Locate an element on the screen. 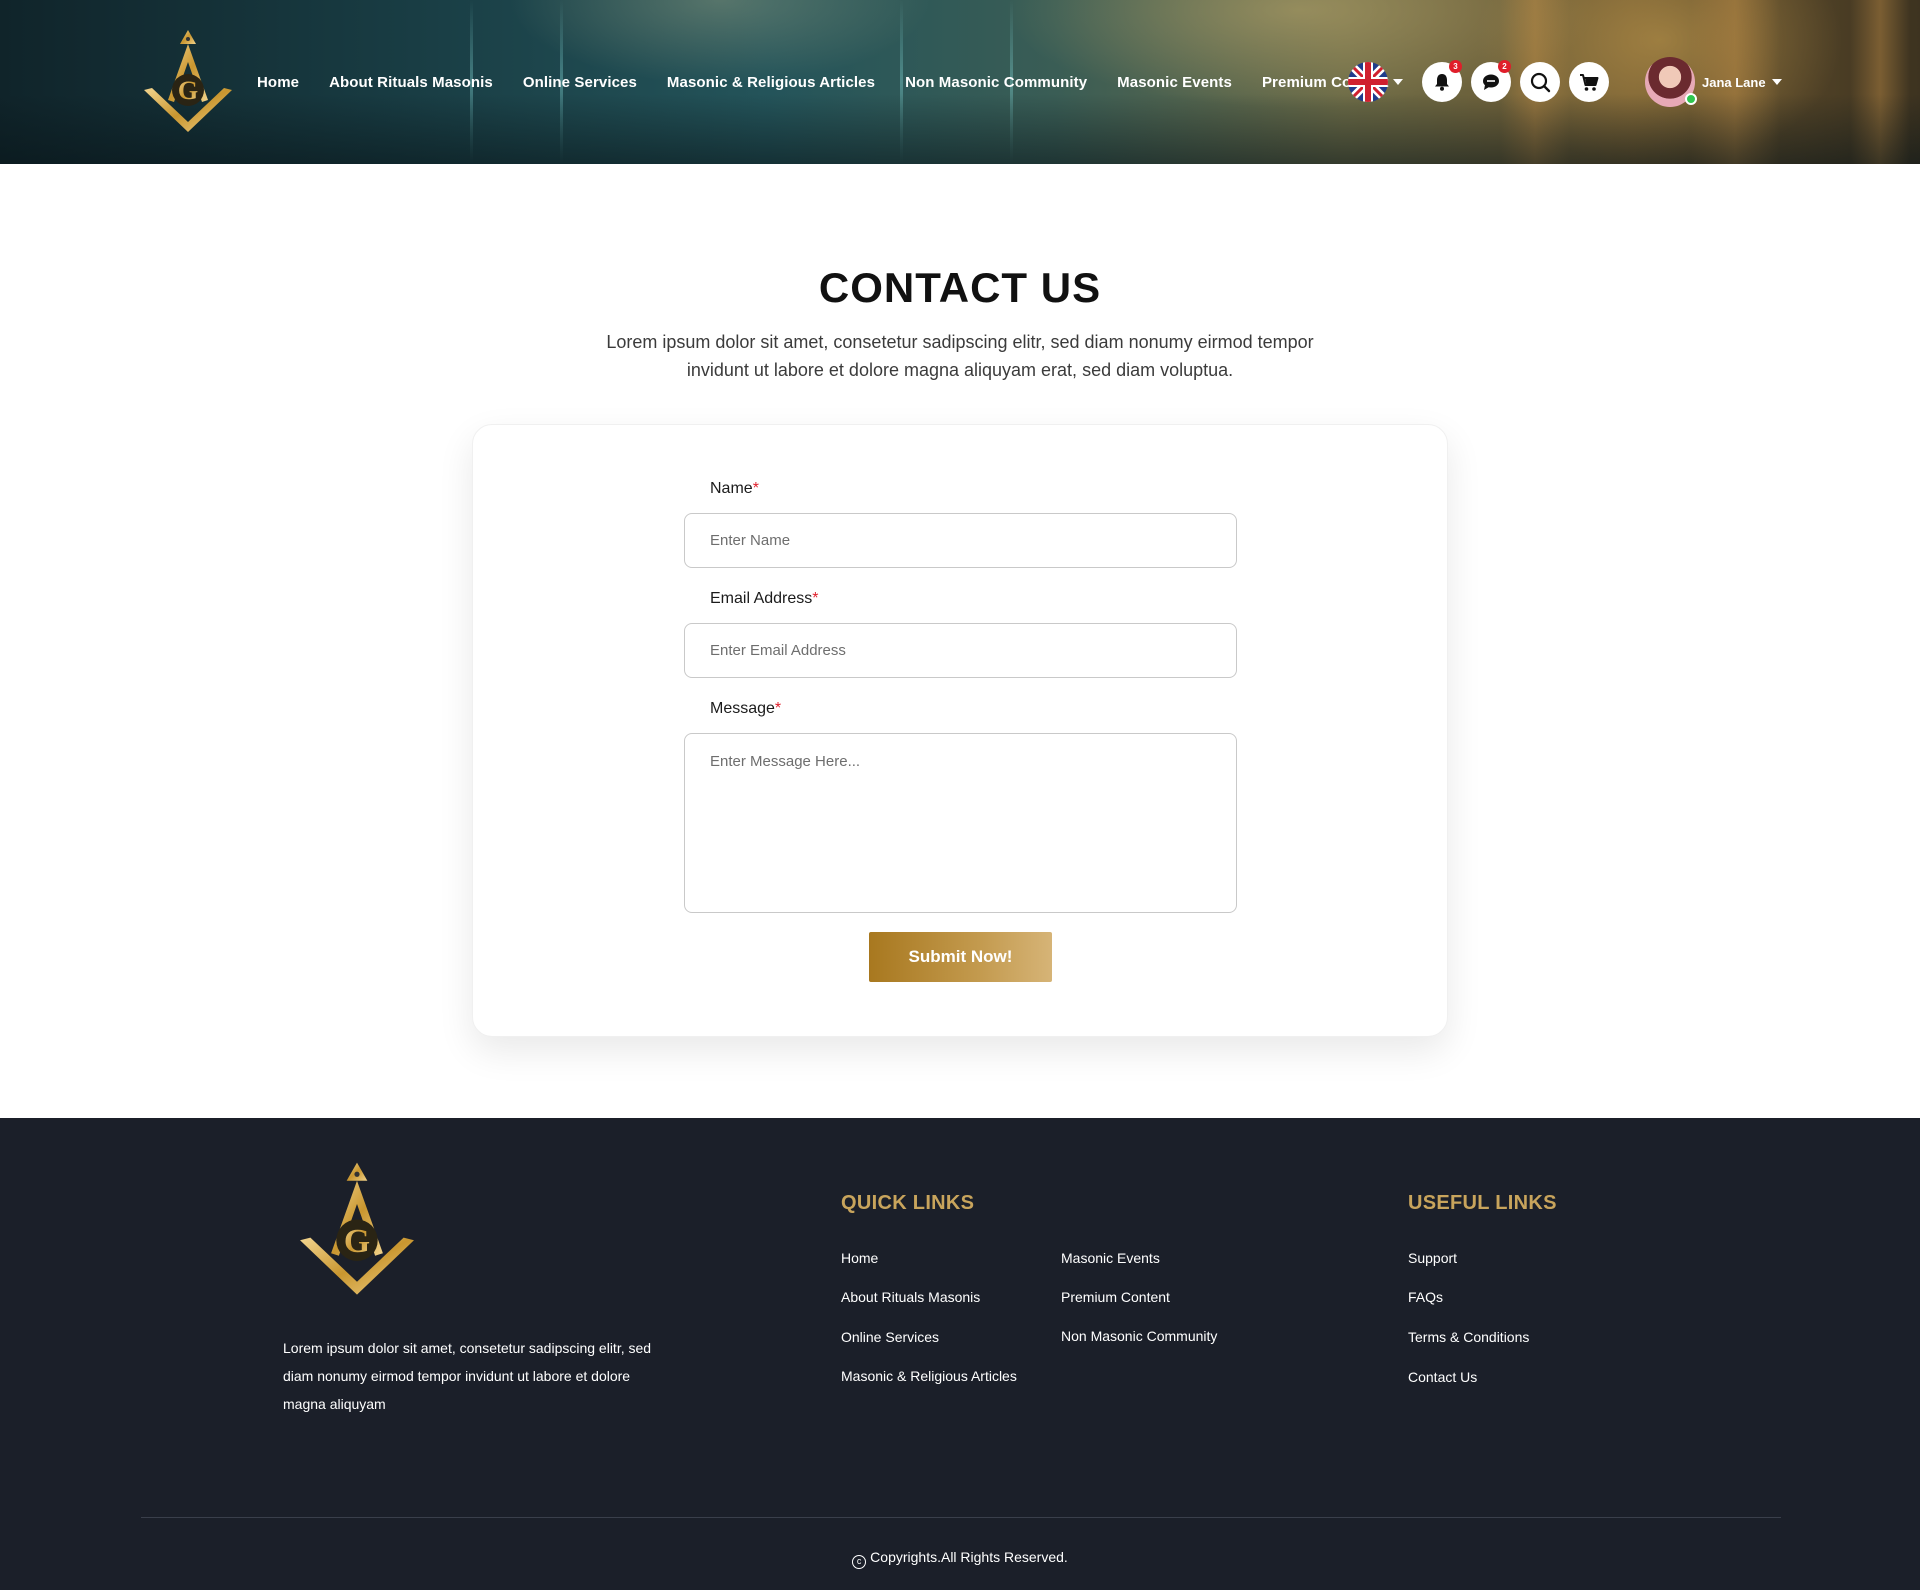 Image resolution: width=1920 pixels, height=1590 pixels. footer-link-online-services: Online Services is located at coordinates (890, 1337).